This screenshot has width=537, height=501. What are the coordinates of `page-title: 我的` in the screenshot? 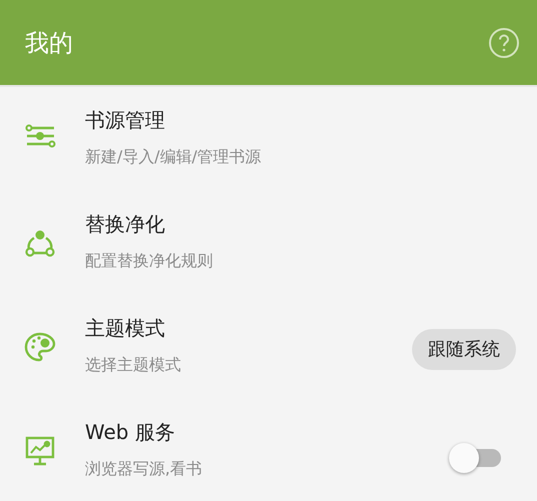 It's located at (49, 43).